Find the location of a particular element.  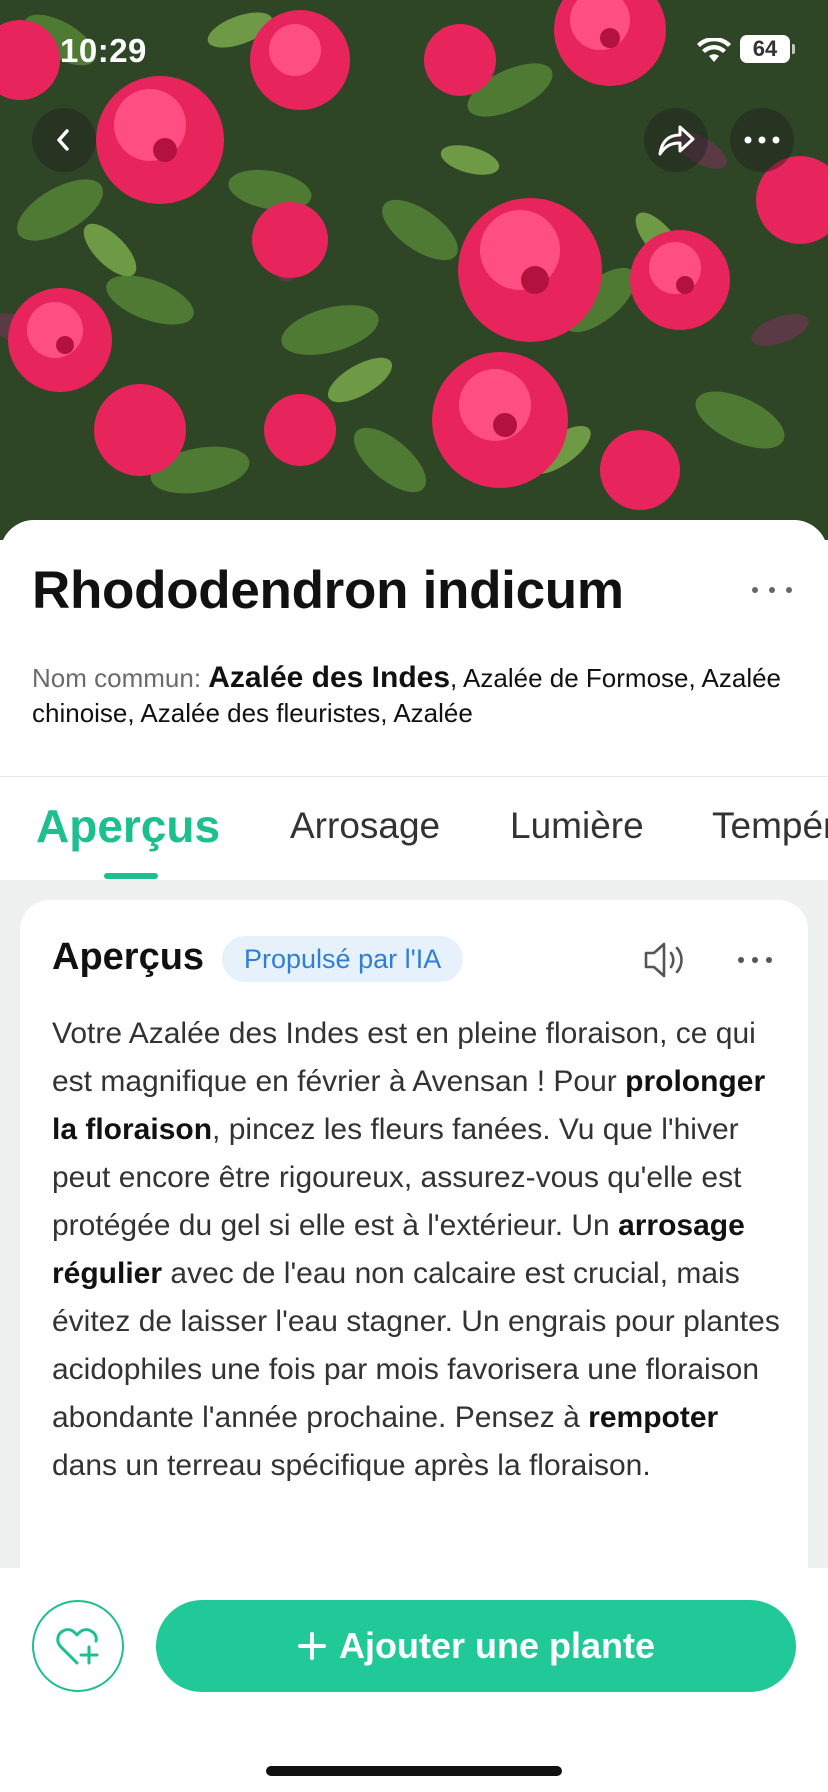

favorite-button is located at coordinates (78, 1646).